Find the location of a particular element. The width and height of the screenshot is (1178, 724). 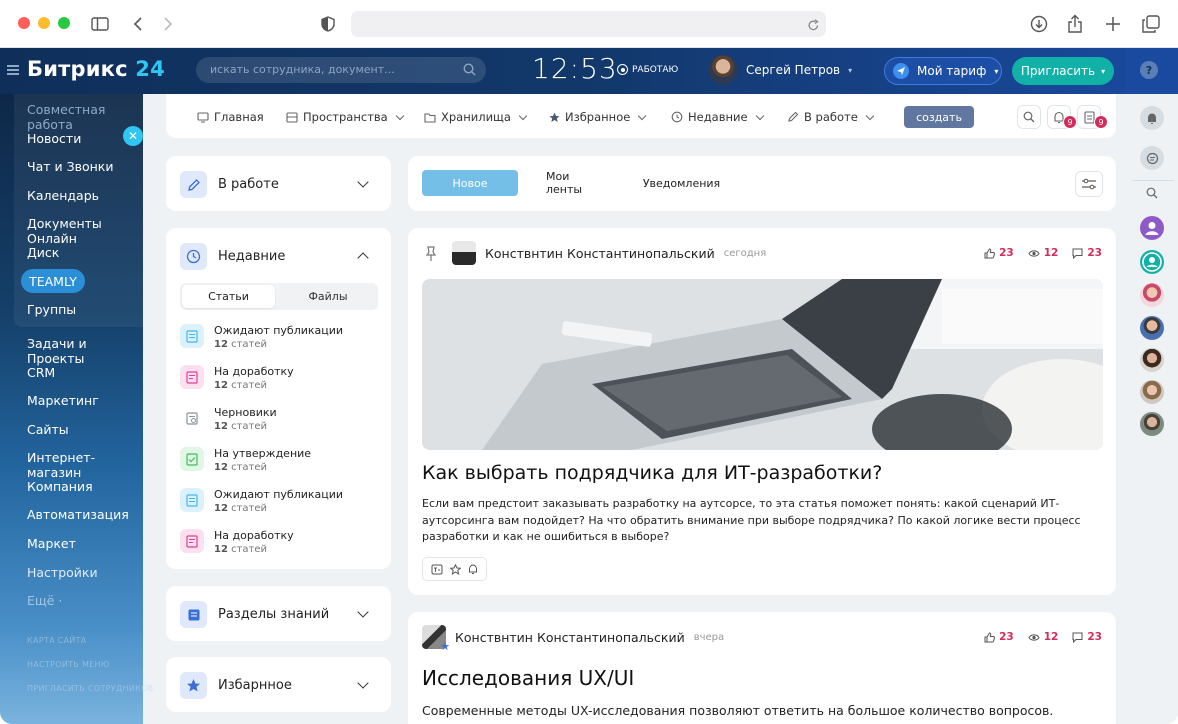

sidebar-item-company: Компания is located at coordinates (60, 486).